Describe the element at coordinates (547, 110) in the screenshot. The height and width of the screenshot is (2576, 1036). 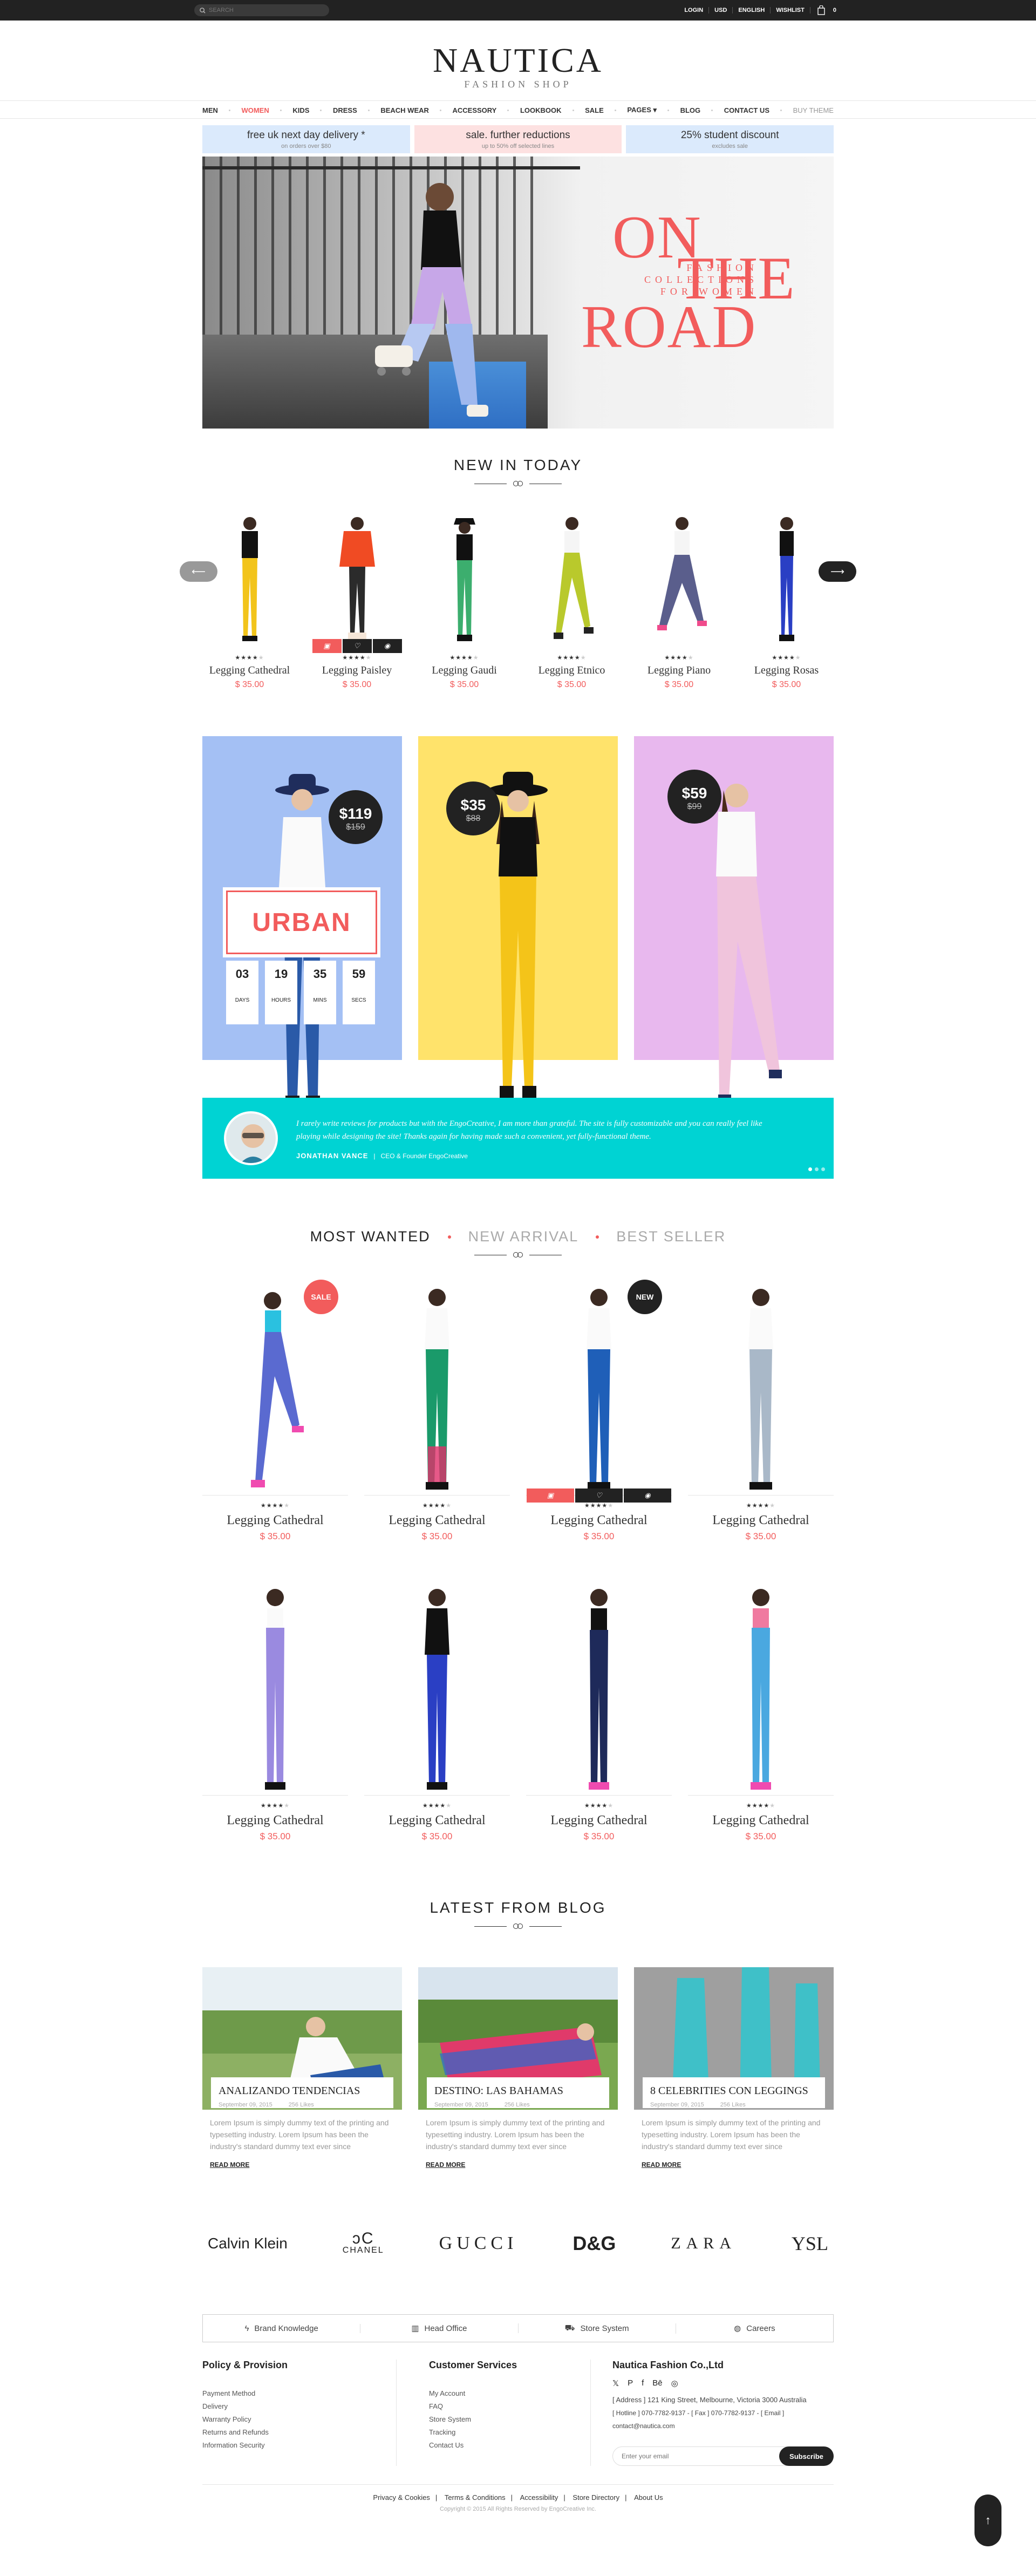
I see `nav-item-lookbook: LOOKBOOK` at that location.